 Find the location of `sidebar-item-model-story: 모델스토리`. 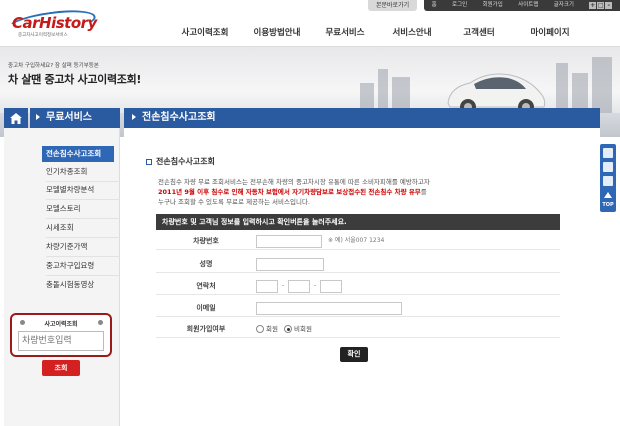

sidebar-item-model-story: 모델스토리 is located at coordinates (81, 209).